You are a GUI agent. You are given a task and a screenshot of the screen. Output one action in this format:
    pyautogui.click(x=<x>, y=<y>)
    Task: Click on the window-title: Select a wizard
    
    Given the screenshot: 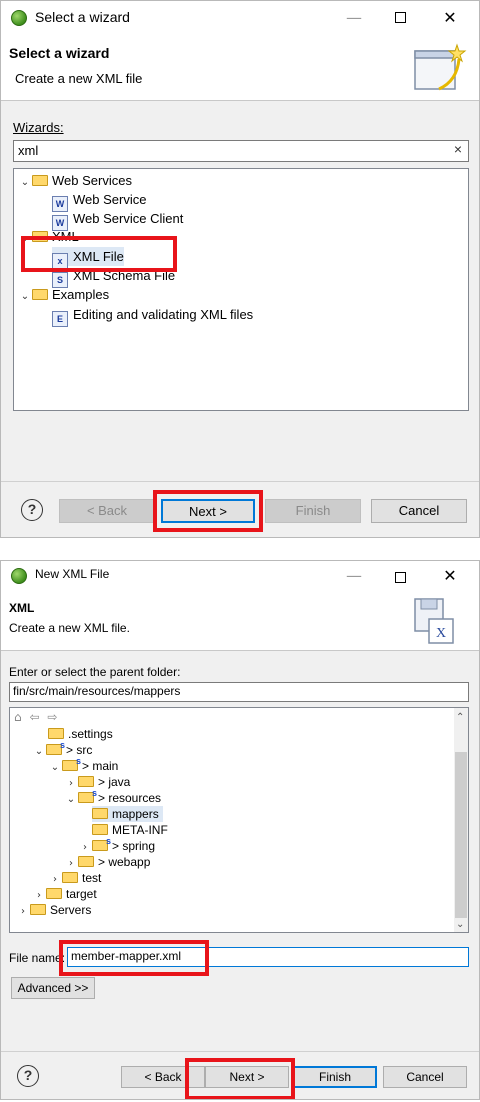 What is the action you would take?
    pyautogui.click(x=82, y=17)
    